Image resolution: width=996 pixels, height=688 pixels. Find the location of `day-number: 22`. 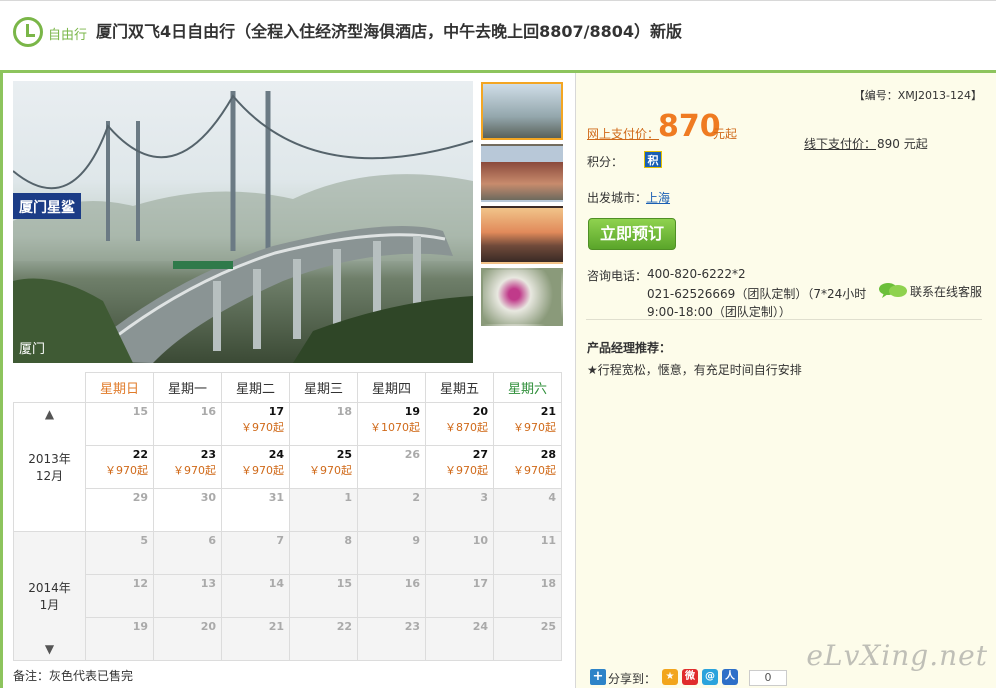

day-number: 22 is located at coordinates (344, 626).